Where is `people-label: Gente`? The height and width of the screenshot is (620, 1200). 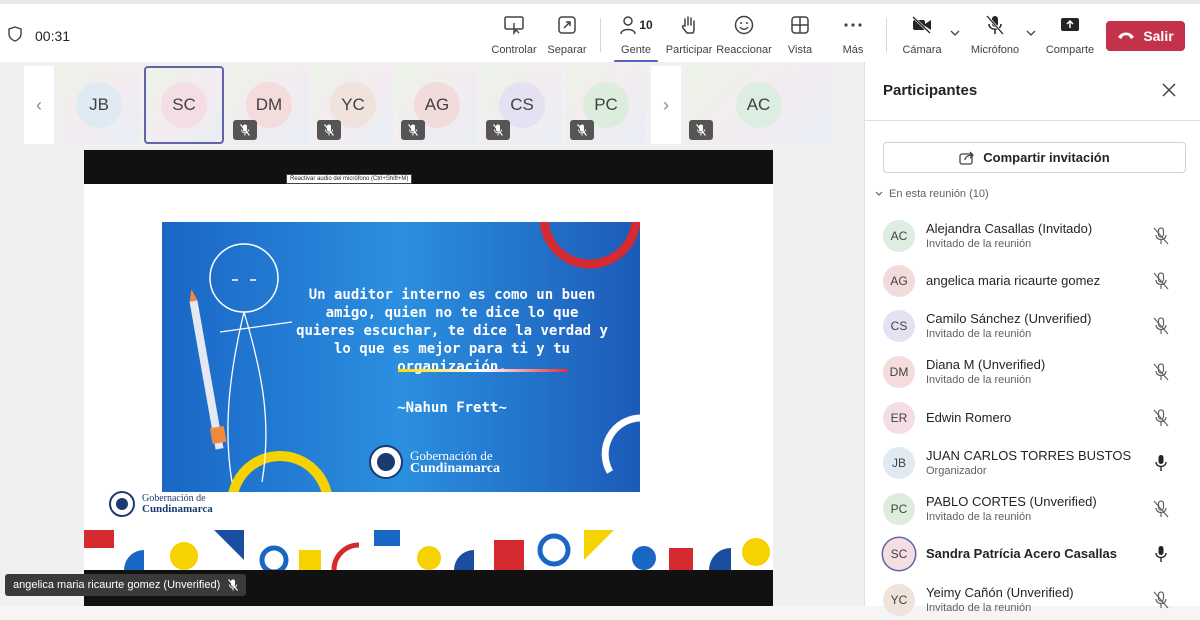 people-label: Gente is located at coordinates (636, 50).